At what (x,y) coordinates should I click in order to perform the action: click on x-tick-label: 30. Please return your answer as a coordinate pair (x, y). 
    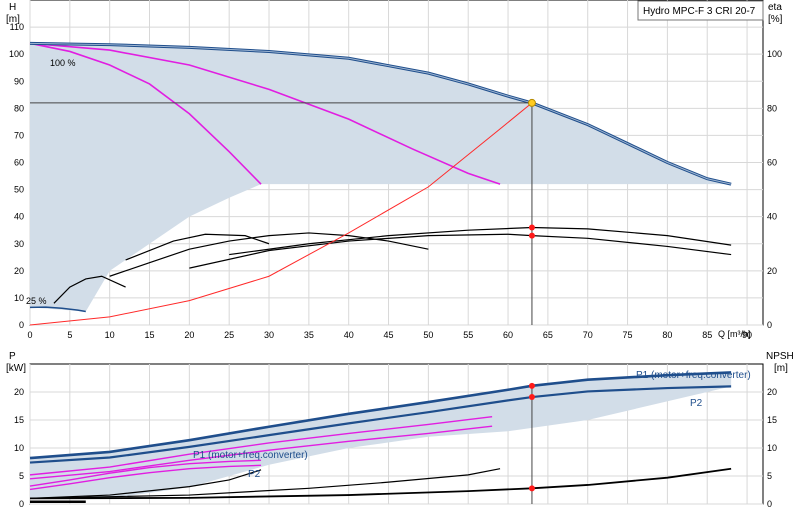
    Looking at the image, I should click on (269, 335).